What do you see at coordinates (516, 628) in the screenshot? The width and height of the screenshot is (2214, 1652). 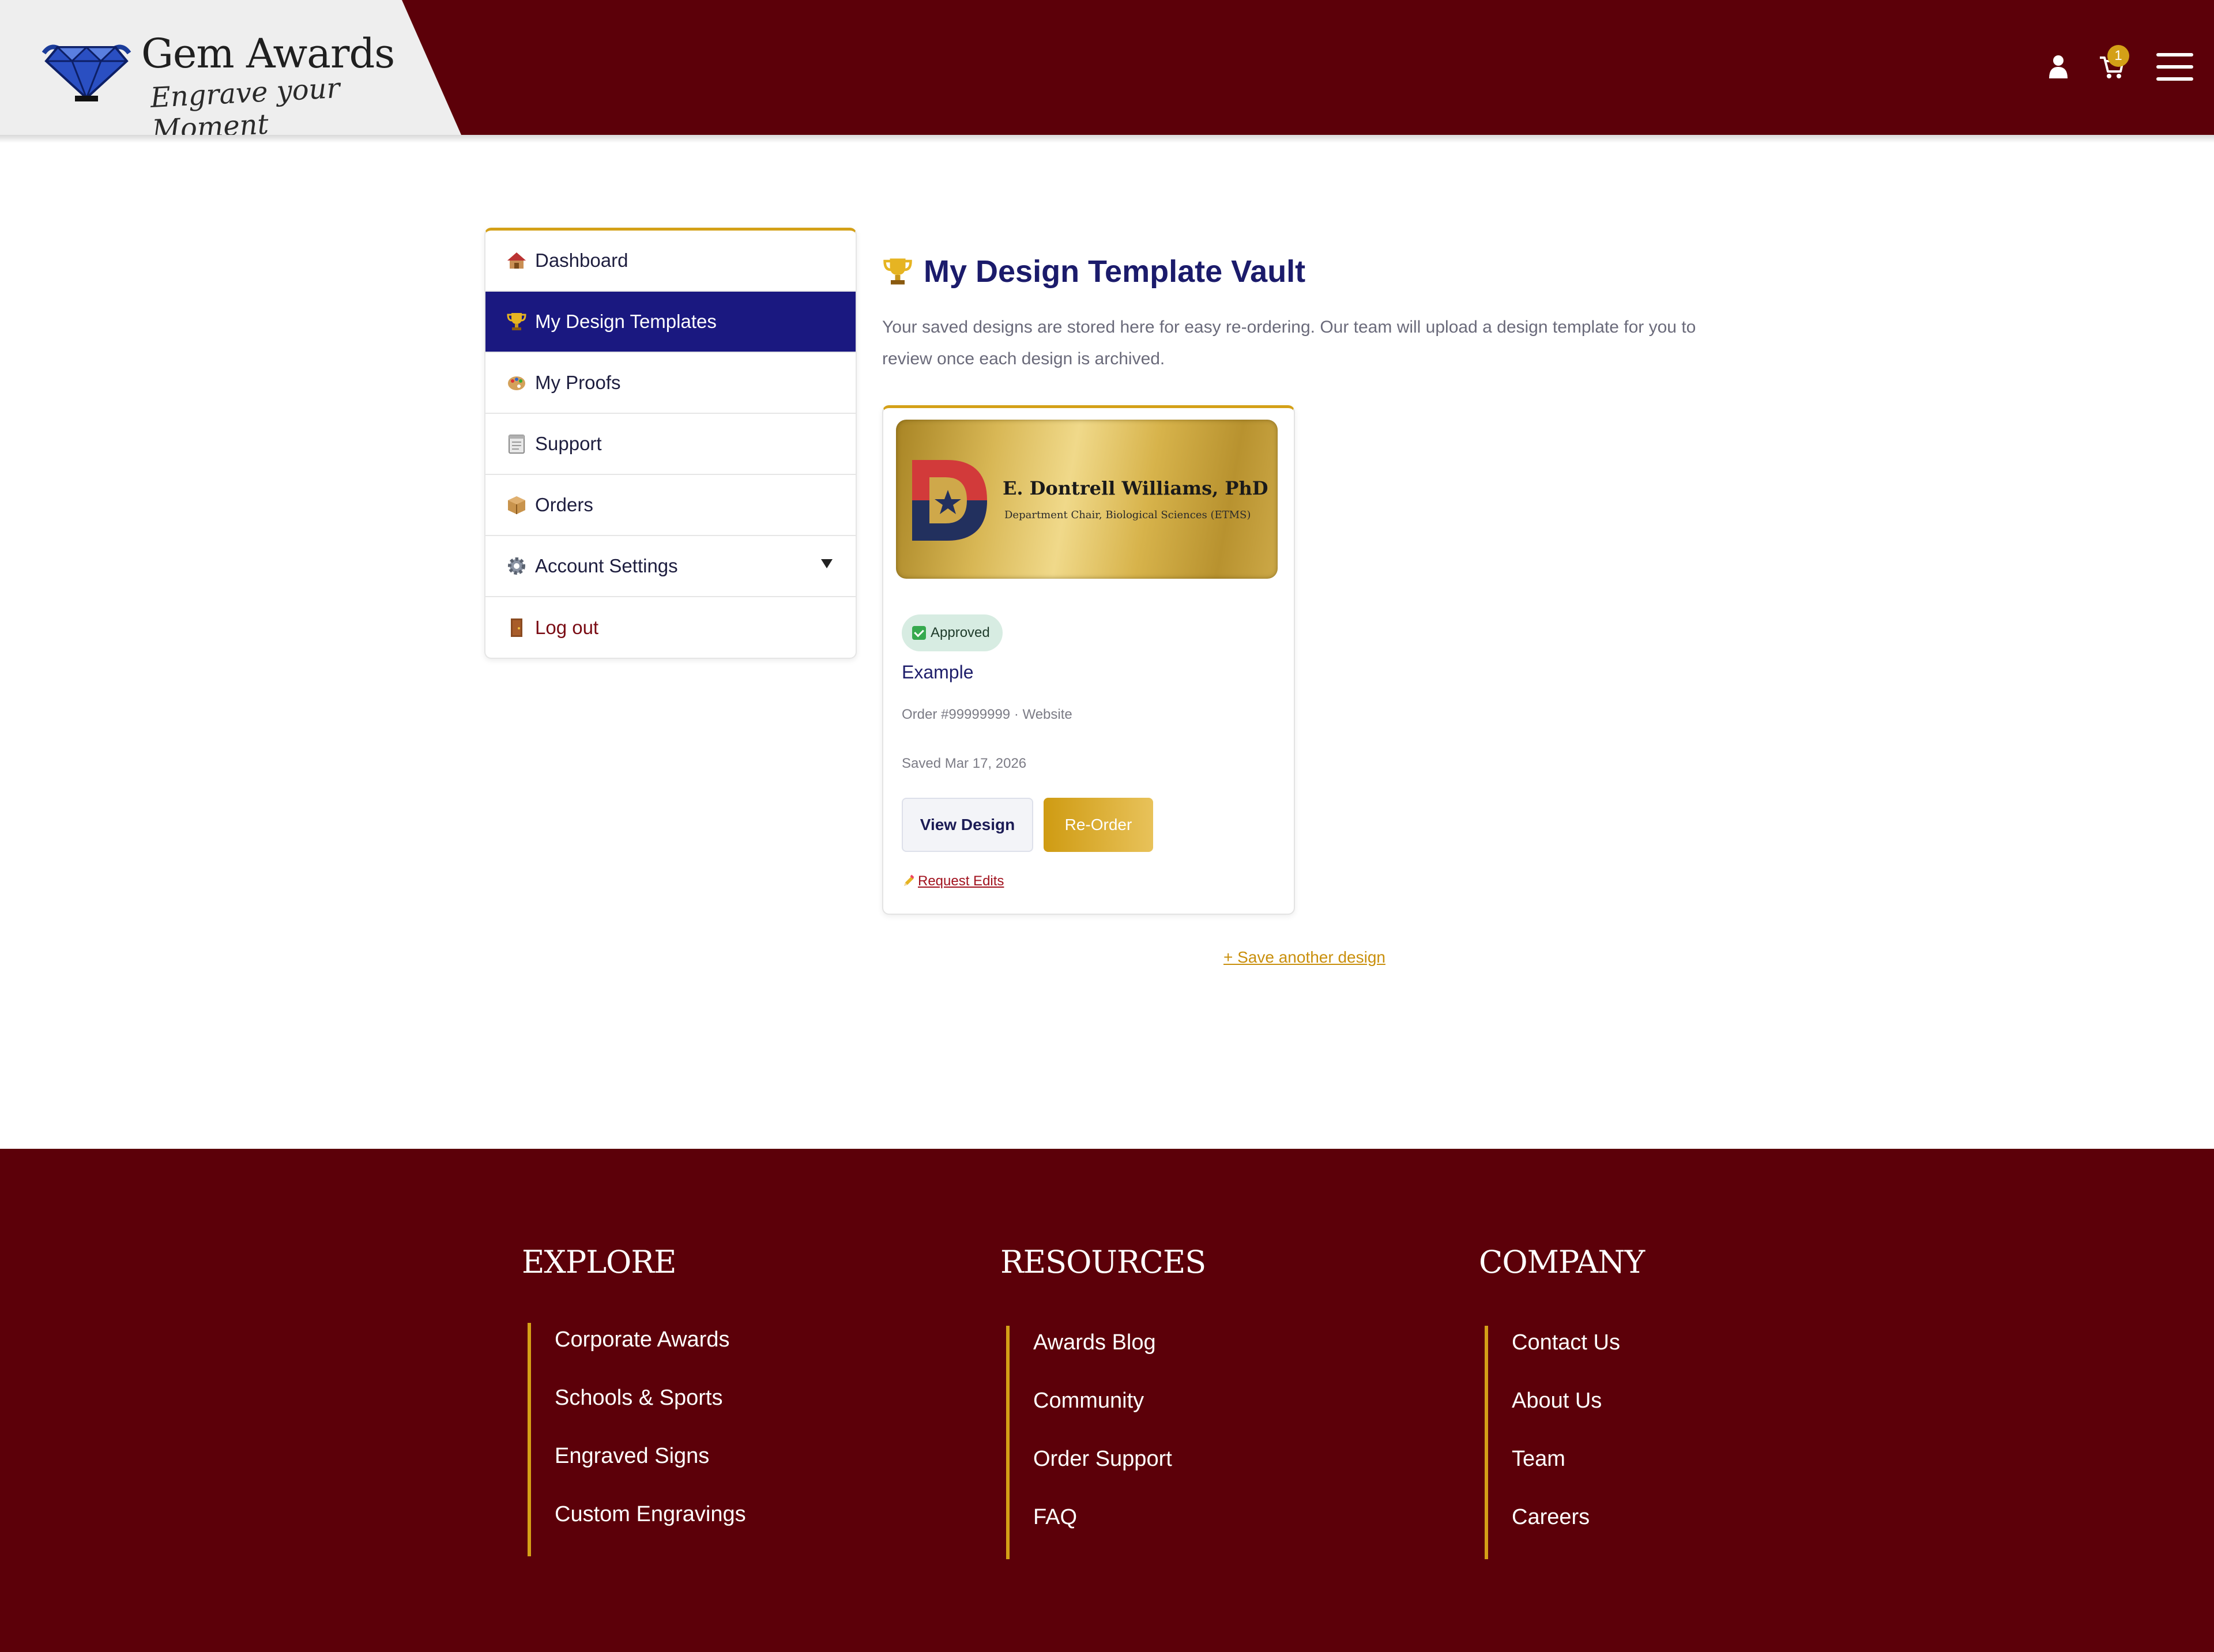 I see `door-icon` at bounding box center [516, 628].